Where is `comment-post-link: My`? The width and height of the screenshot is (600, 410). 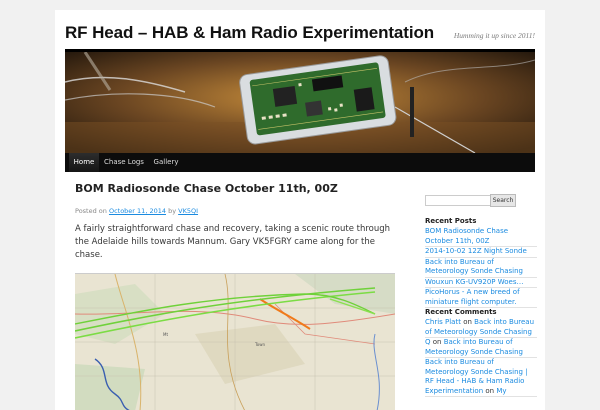 comment-post-link: My is located at coordinates (501, 391).